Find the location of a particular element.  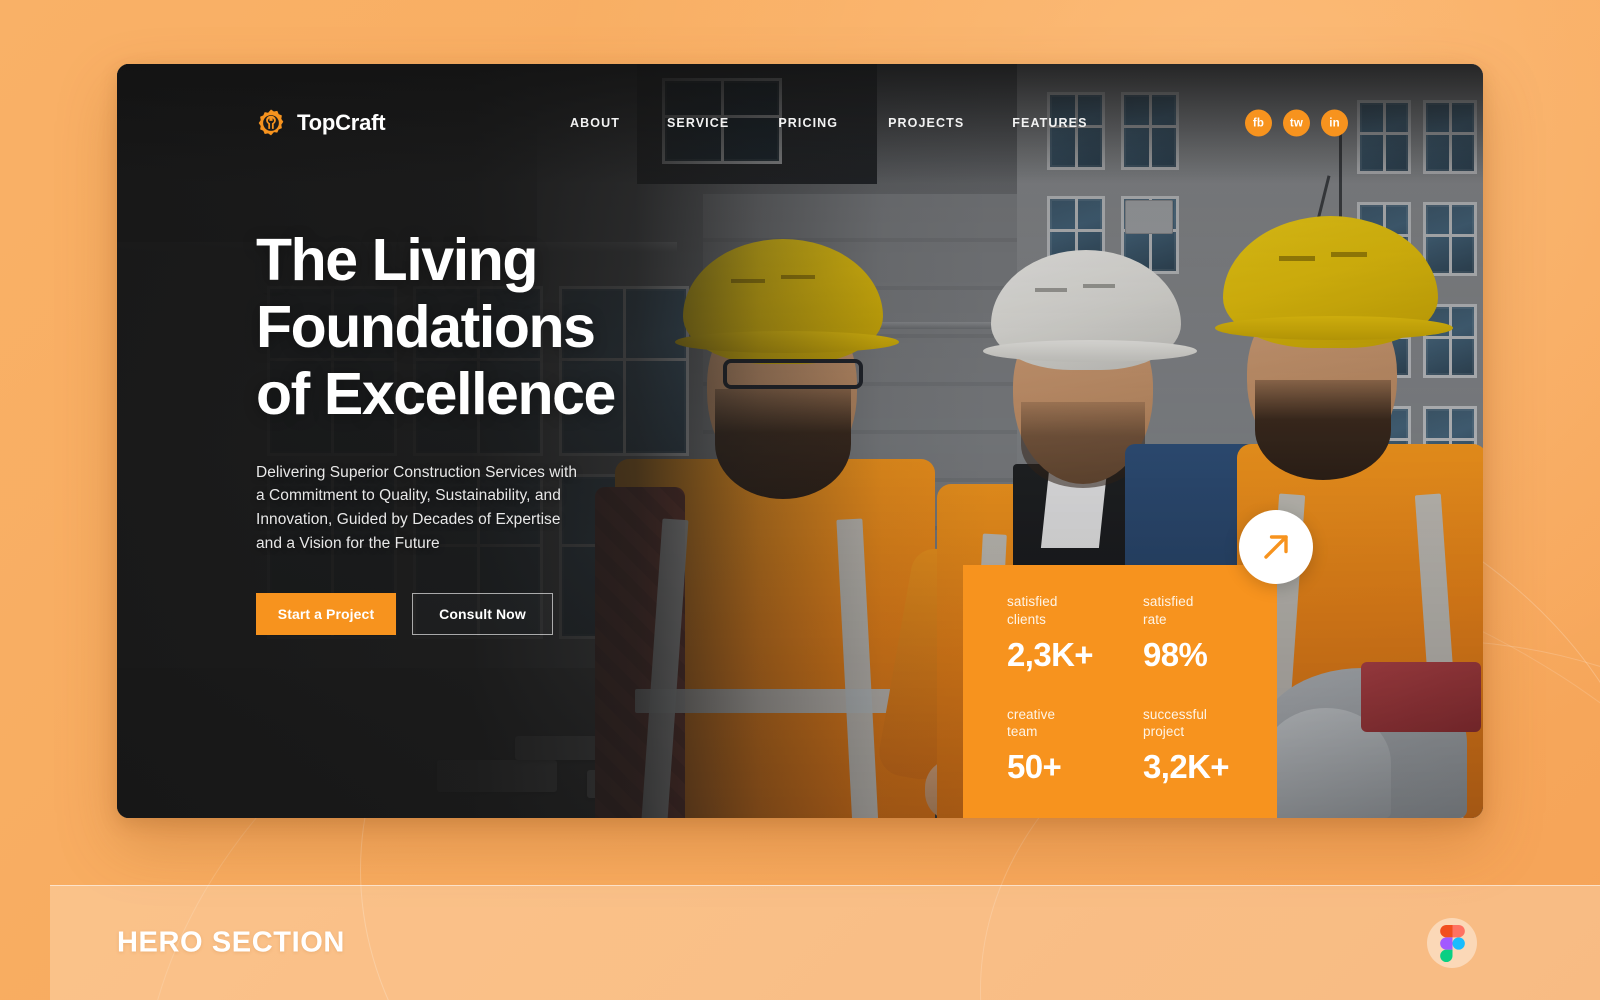

stat-item-satisfied-clients: satisfied clients 2,3K+ is located at coordinates (1075, 632).